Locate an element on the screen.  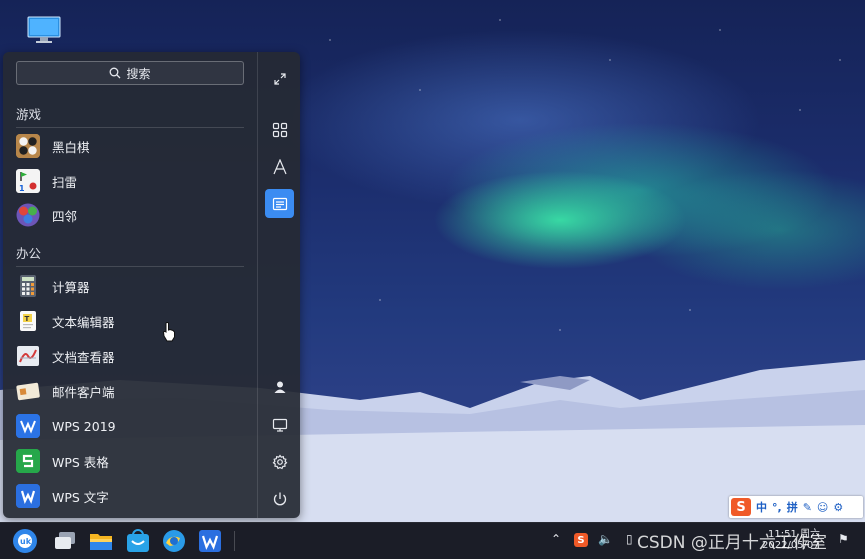
start-menu-icon: uk is located at coordinates (25, 541).